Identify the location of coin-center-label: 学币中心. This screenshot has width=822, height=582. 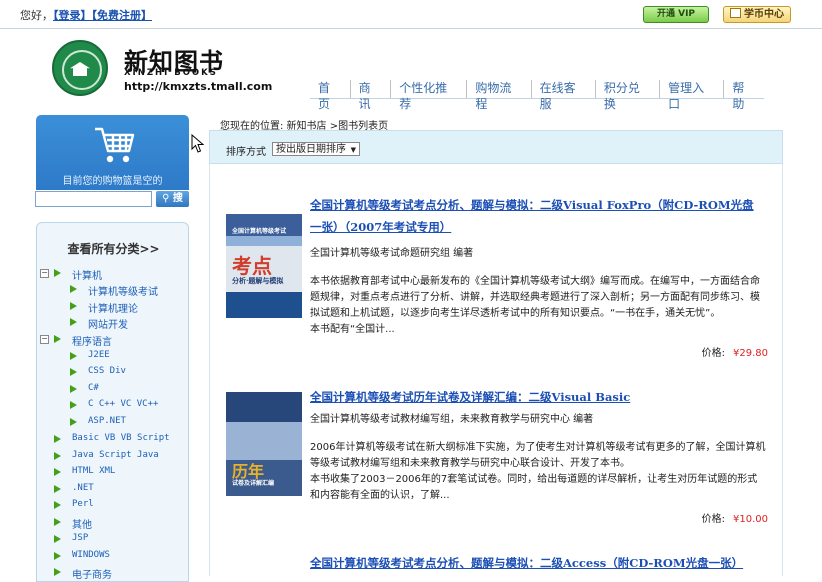
(764, 14).